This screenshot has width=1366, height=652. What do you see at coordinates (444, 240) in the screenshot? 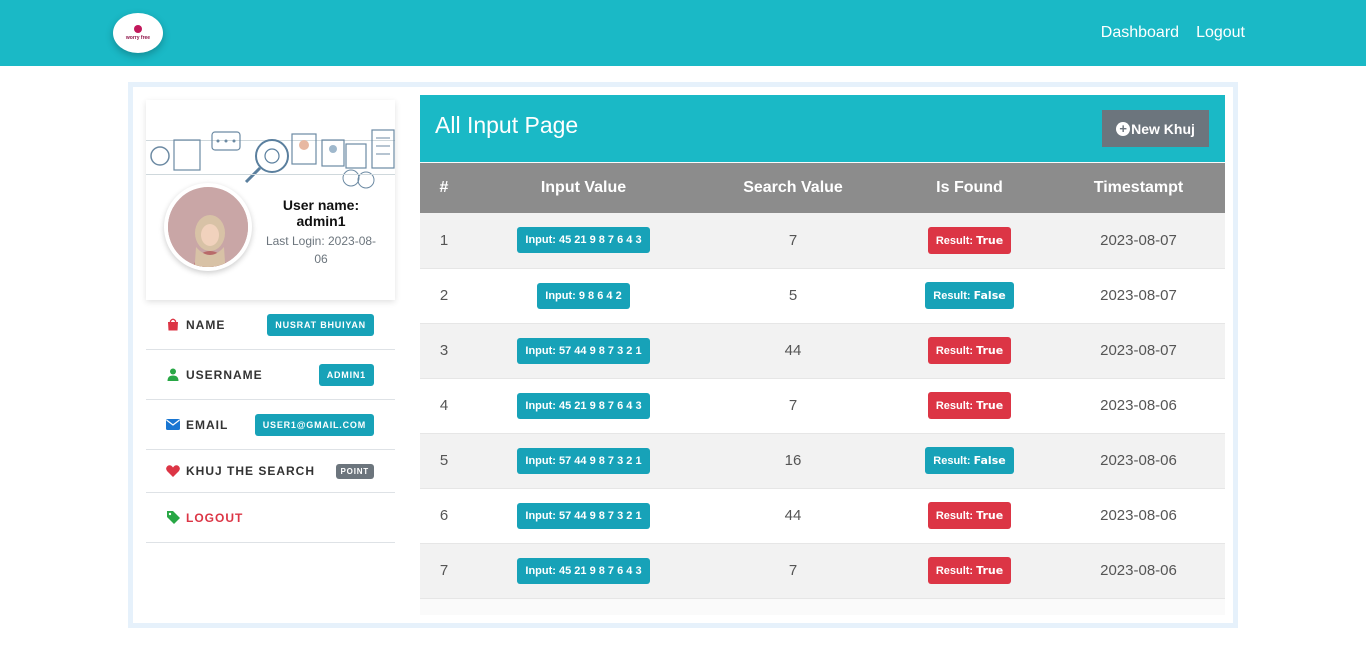
I see `row-number: 1` at bounding box center [444, 240].